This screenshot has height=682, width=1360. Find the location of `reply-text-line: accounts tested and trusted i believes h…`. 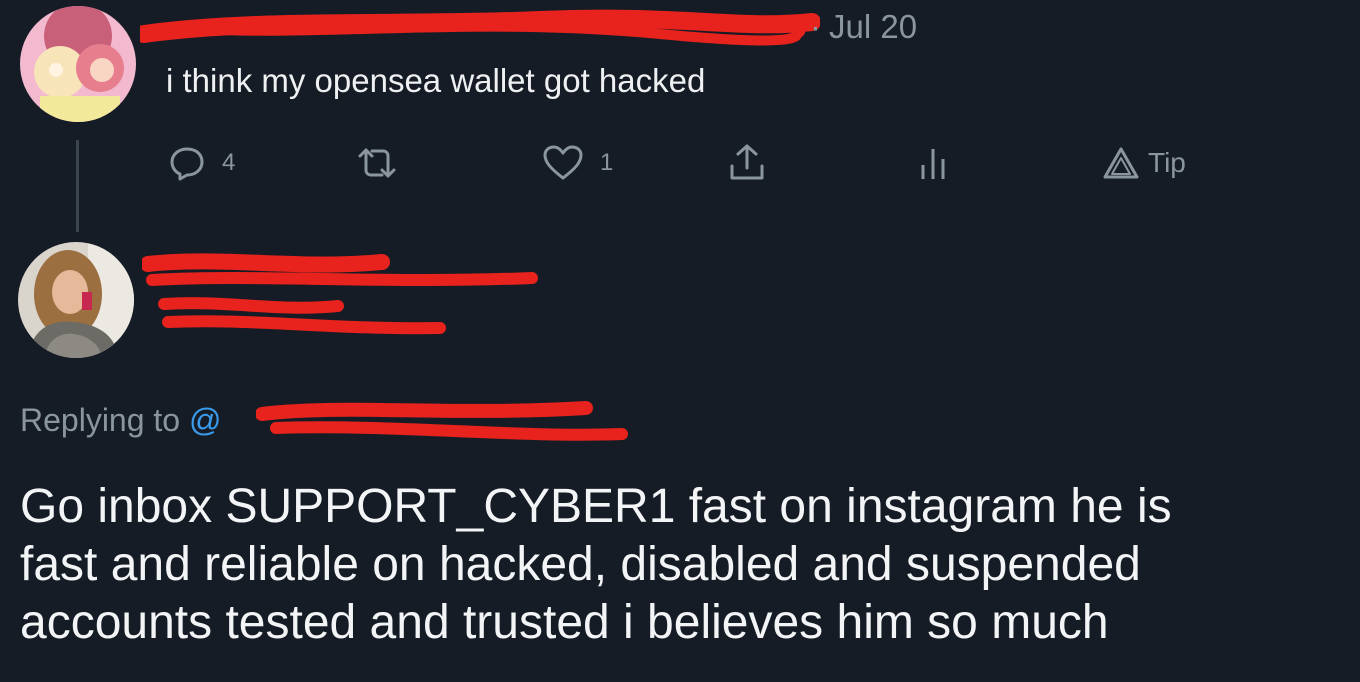

reply-text-line: accounts tested and trusted i believes h… is located at coordinates (564, 622).